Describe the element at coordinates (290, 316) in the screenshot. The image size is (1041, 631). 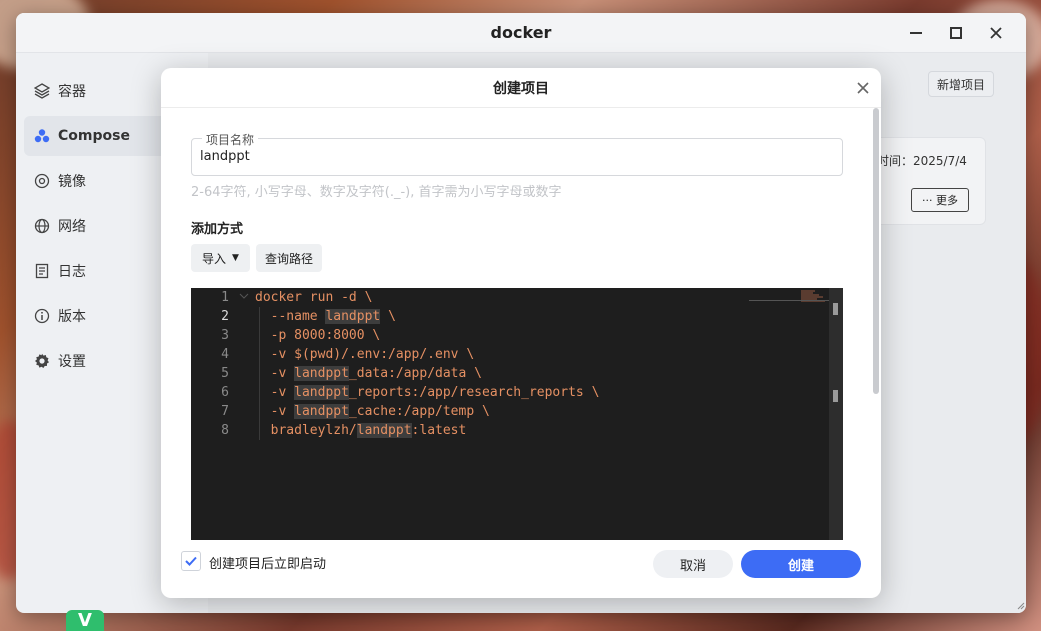
I see `code-token: --name` at that location.